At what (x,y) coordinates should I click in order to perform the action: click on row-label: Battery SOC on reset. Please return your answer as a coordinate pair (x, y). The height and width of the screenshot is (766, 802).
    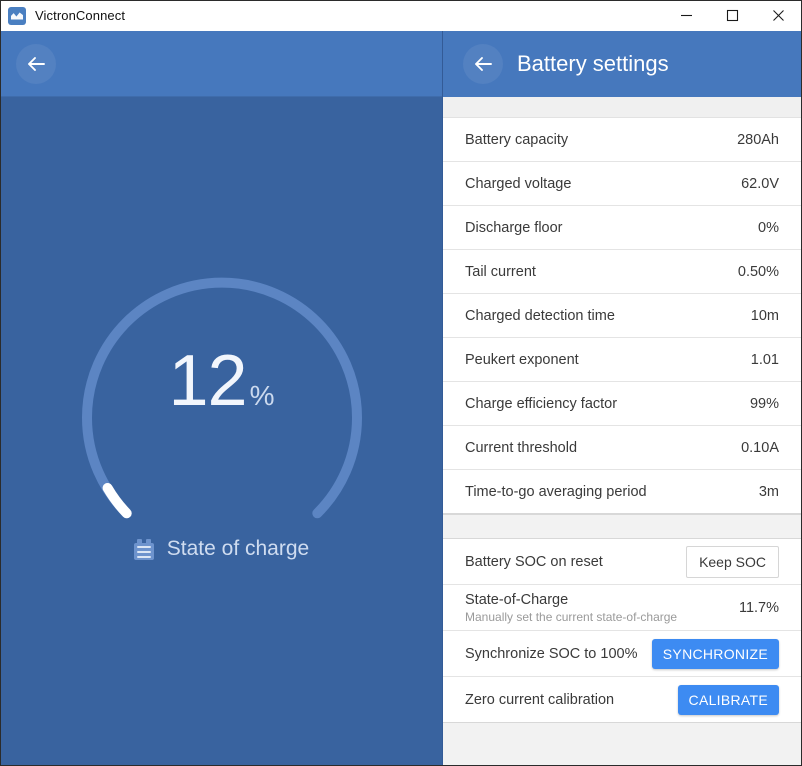
    Looking at the image, I should click on (534, 561).